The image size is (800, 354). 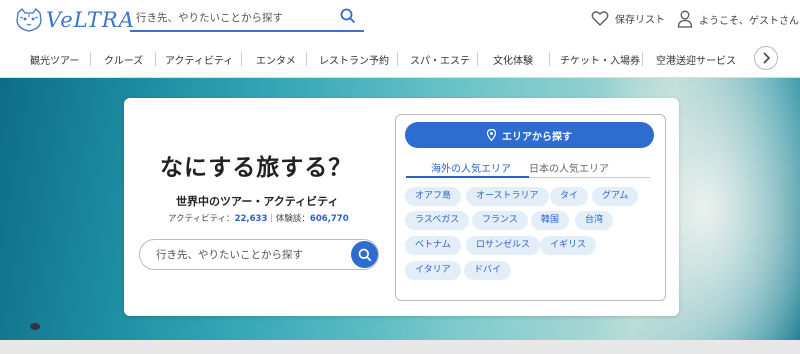 I want to click on search-by-area-label: エリアから探す, so click(x=537, y=137).